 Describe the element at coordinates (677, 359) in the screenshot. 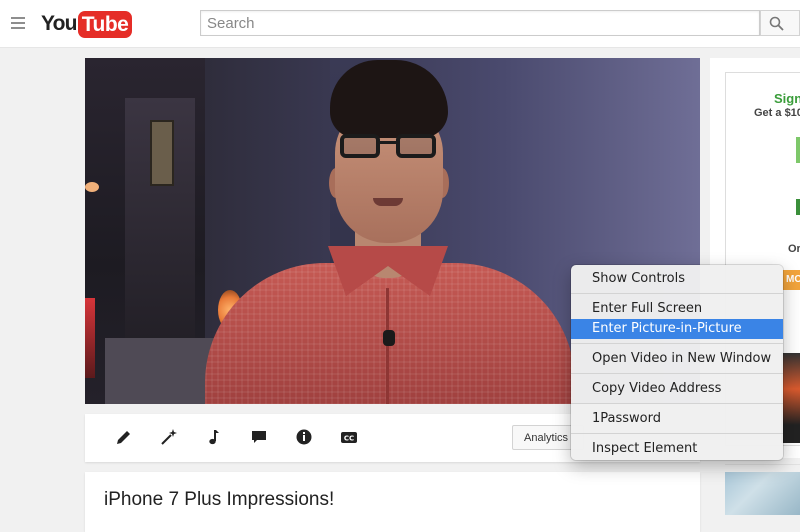

I see `menu-item-open-video-in-new-window: Open Video in New Window` at that location.